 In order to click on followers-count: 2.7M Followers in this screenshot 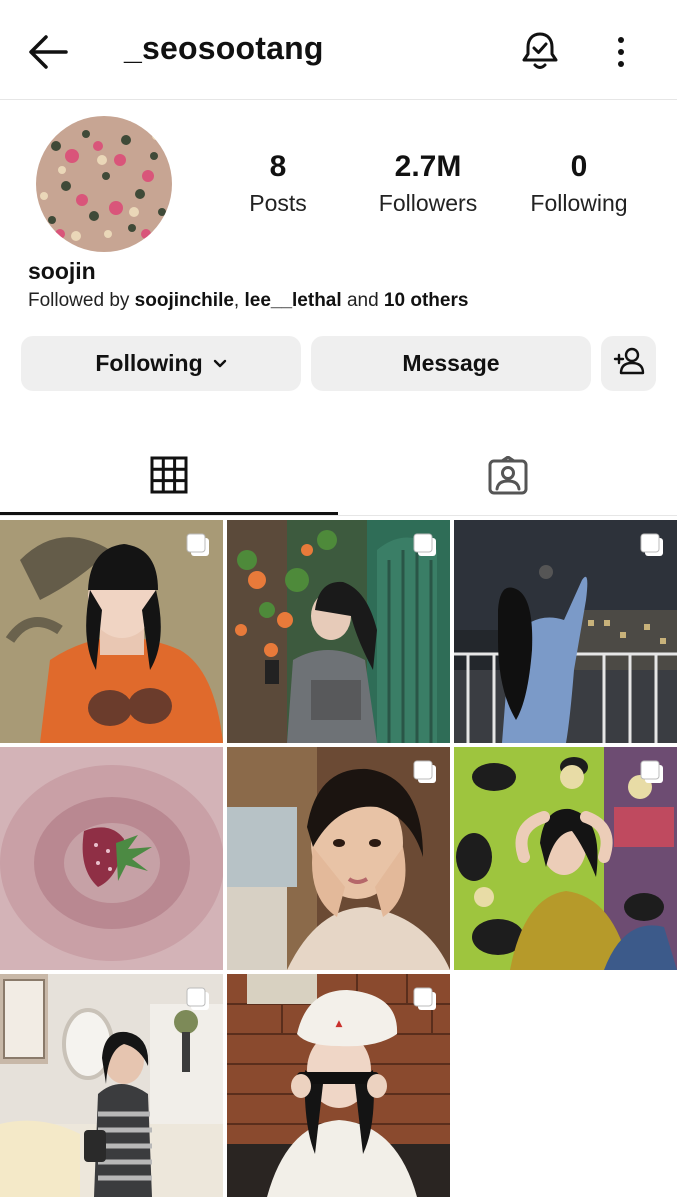, I will do `click(428, 184)`.